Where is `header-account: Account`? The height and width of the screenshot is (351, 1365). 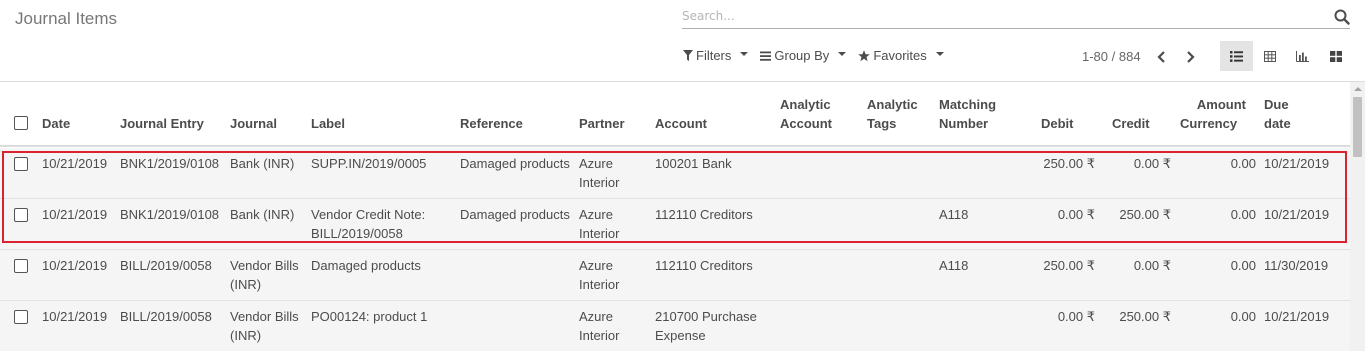 header-account: Account is located at coordinates (681, 123).